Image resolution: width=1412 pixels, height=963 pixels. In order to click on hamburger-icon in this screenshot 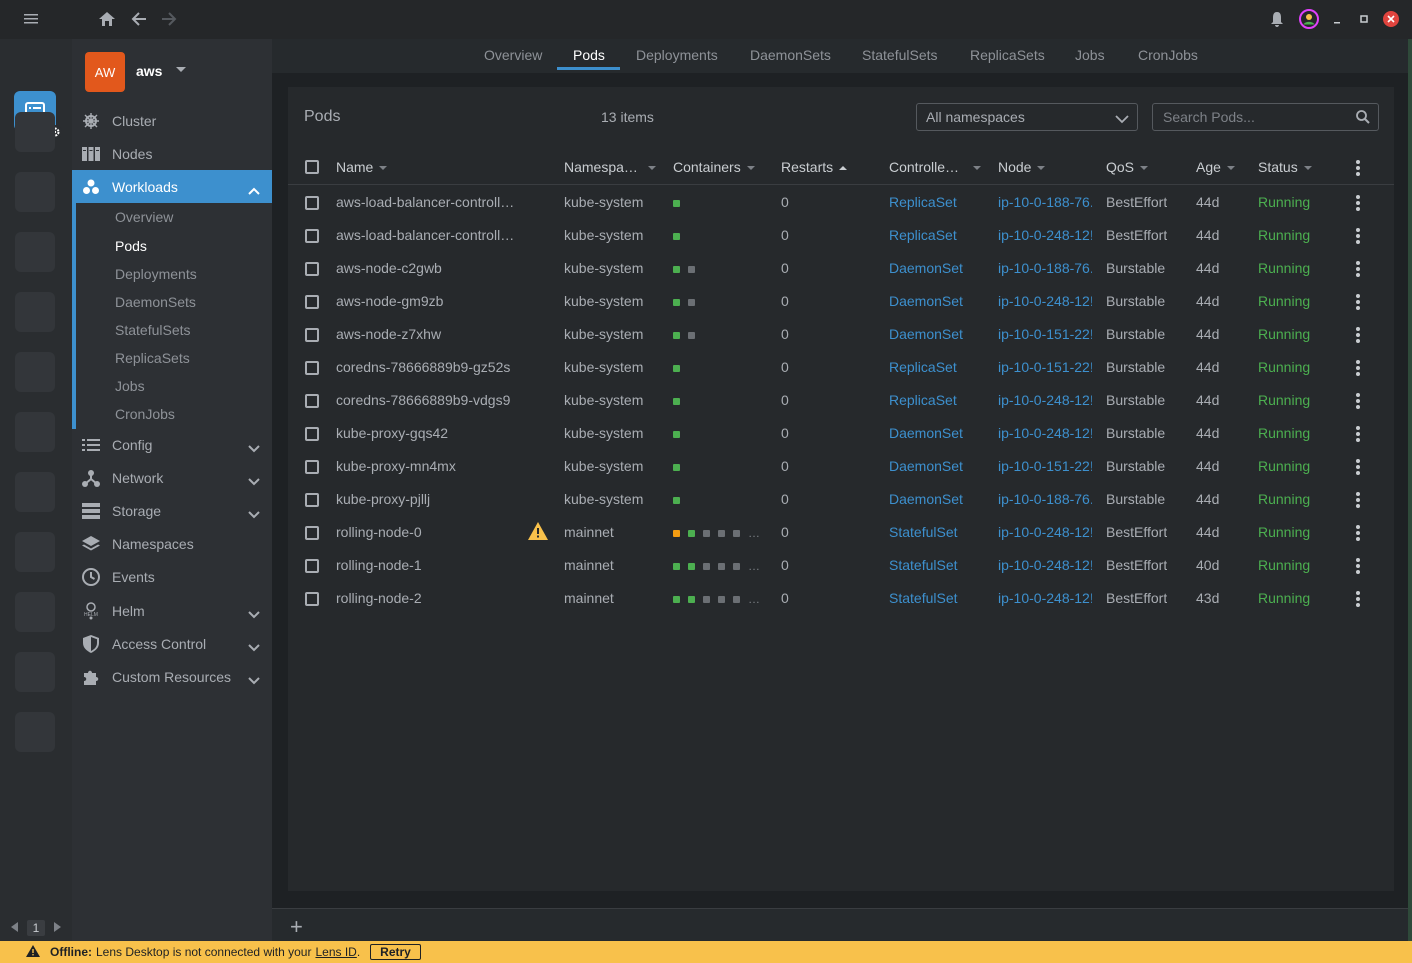, I will do `click(32, 19)`.